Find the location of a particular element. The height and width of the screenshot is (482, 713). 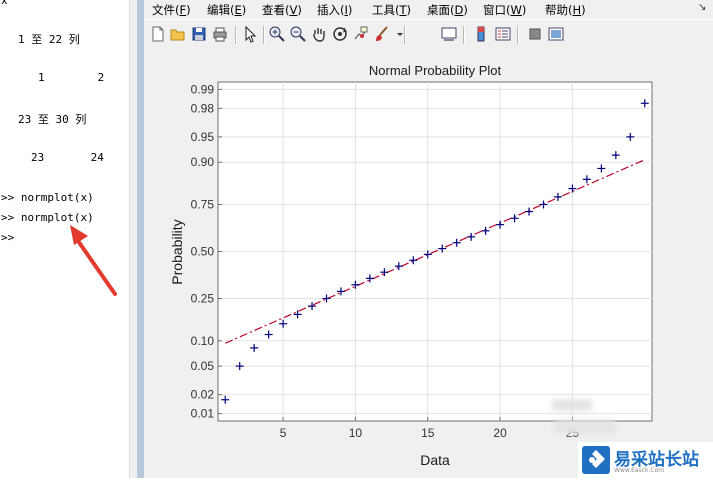

show-plot-tools-icon is located at coordinates (556, 34).